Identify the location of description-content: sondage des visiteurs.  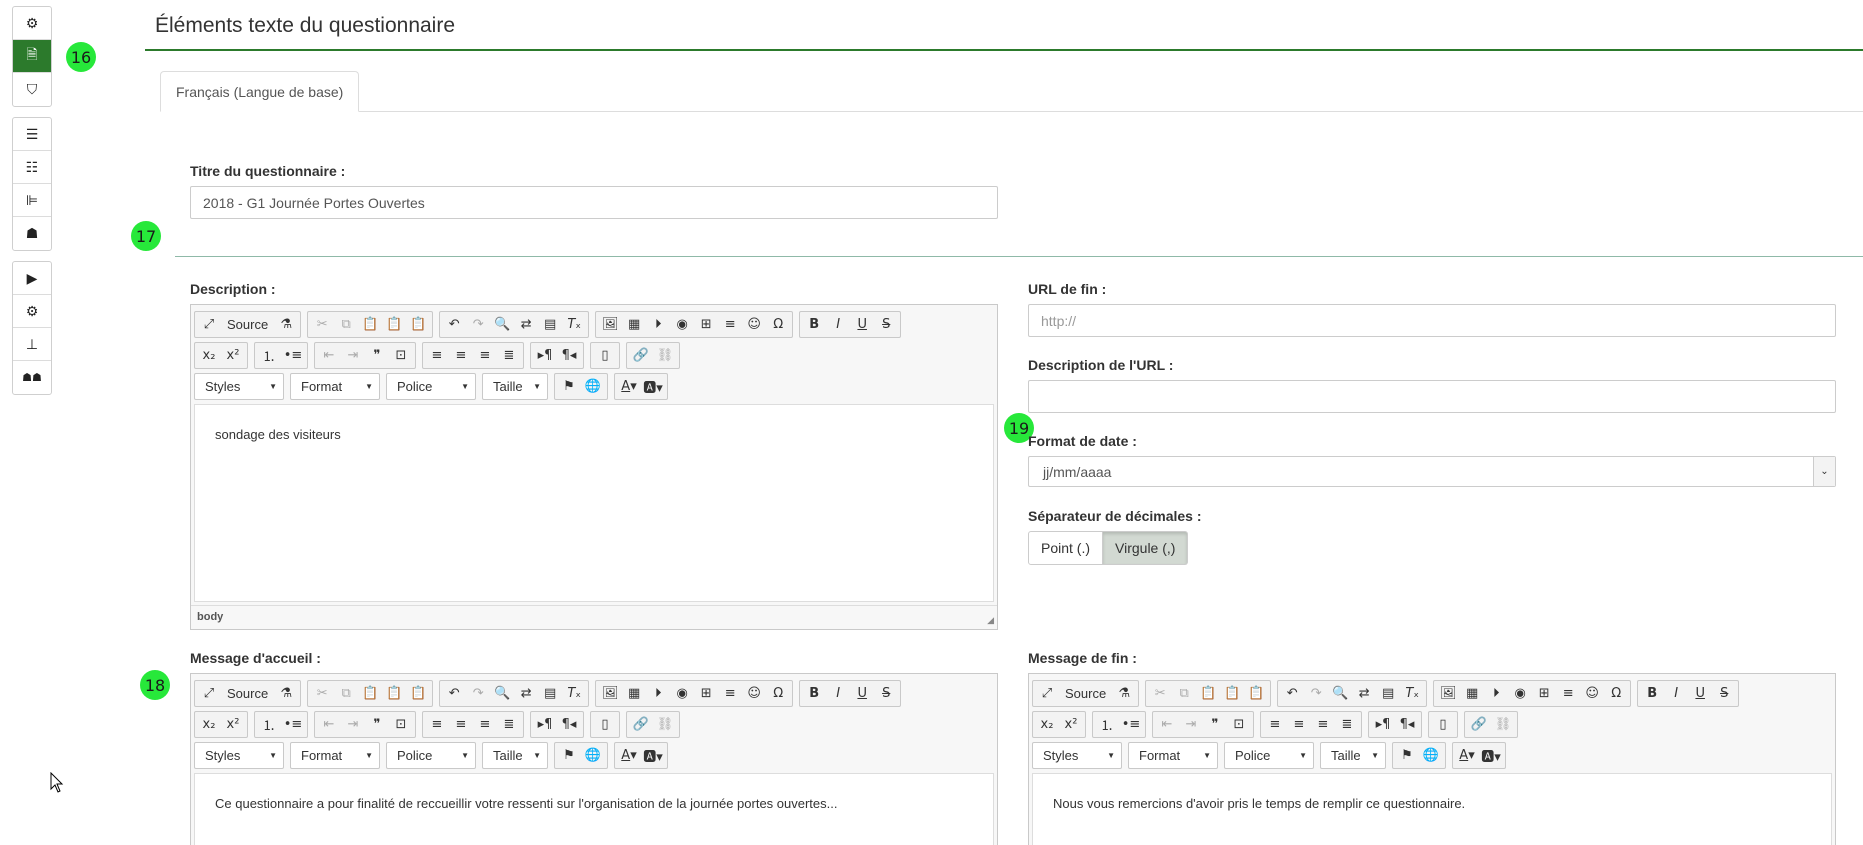
(594, 503).